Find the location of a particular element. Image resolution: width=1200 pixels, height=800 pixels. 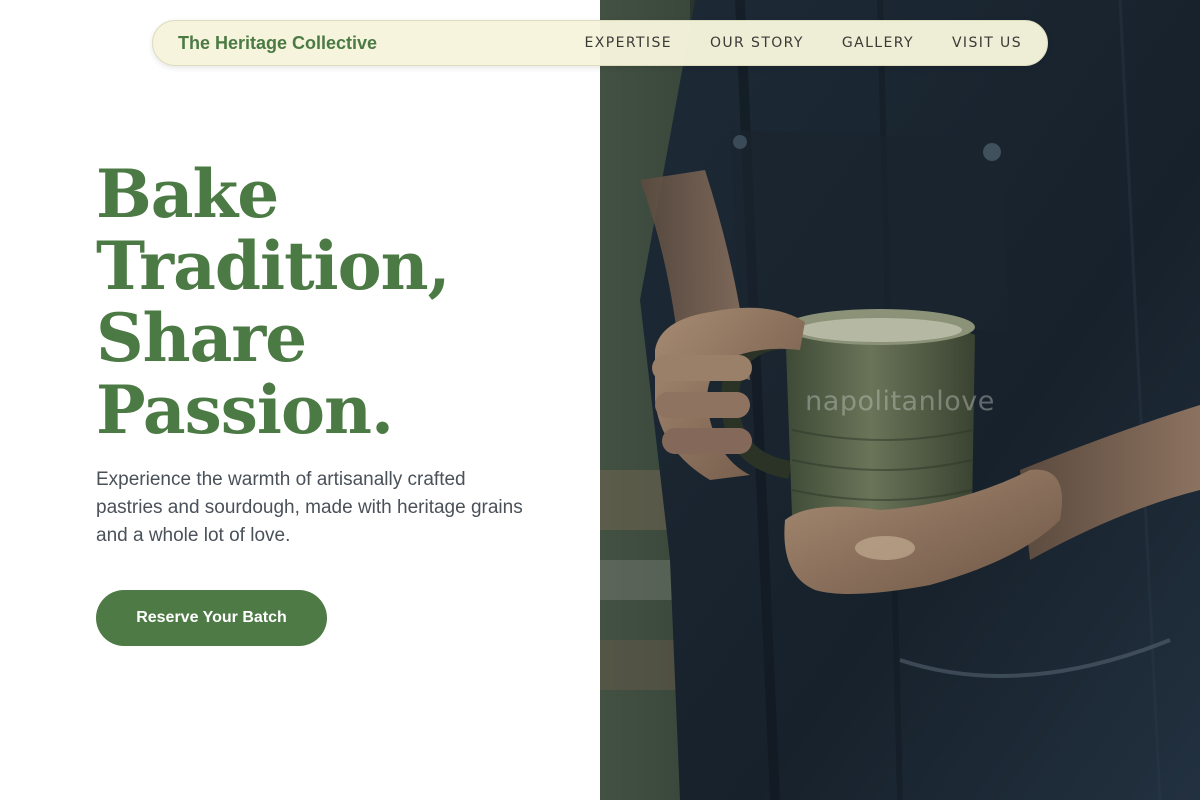

headline-line: Passion. is located at coordinates (245, 410).